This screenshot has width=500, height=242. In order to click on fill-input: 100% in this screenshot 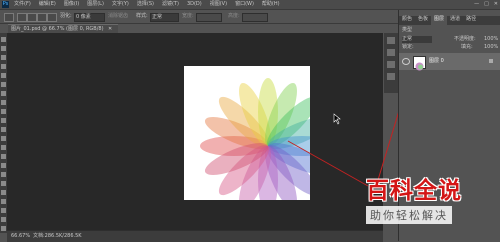, I will do `click(491, 47)`.